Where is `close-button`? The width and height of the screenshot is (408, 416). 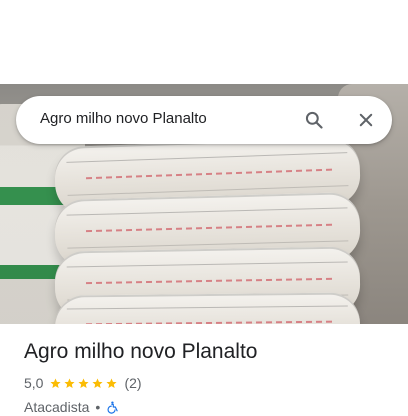 close-button is located at coordinates (366, 120).